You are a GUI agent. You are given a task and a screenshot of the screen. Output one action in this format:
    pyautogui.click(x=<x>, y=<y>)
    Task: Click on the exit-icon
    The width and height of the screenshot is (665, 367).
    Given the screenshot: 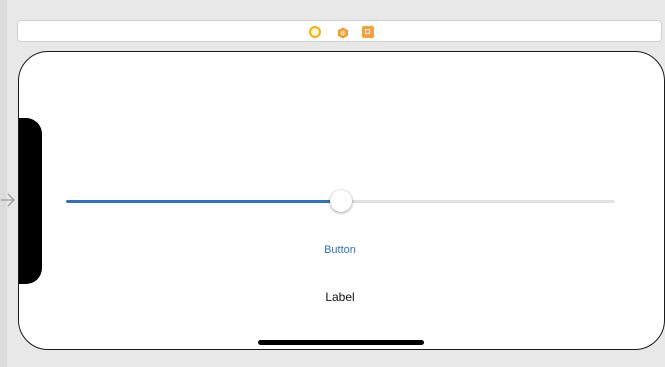 What is the action you would take?
    pyautogui.click(x=368, y=32)
    